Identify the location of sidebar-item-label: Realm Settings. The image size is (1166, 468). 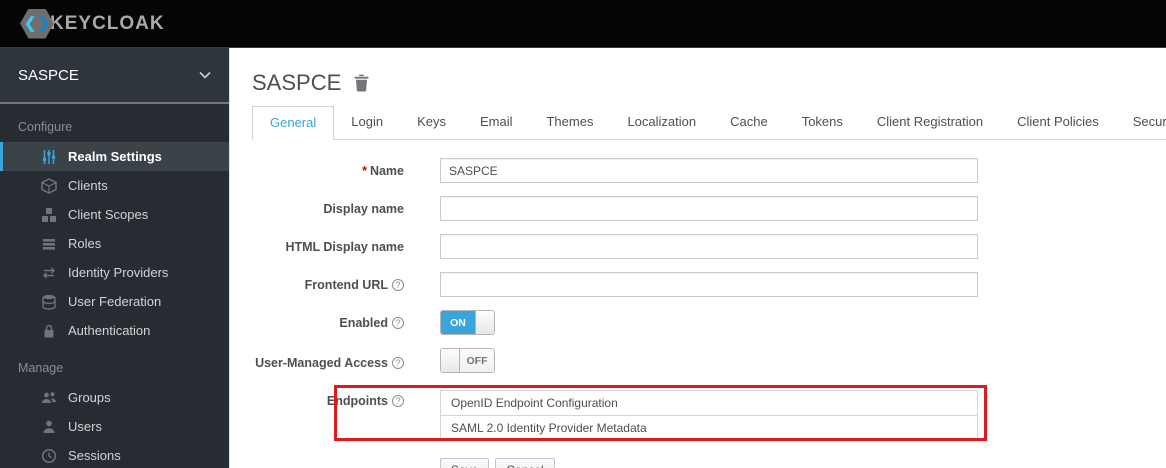
(115, 156).